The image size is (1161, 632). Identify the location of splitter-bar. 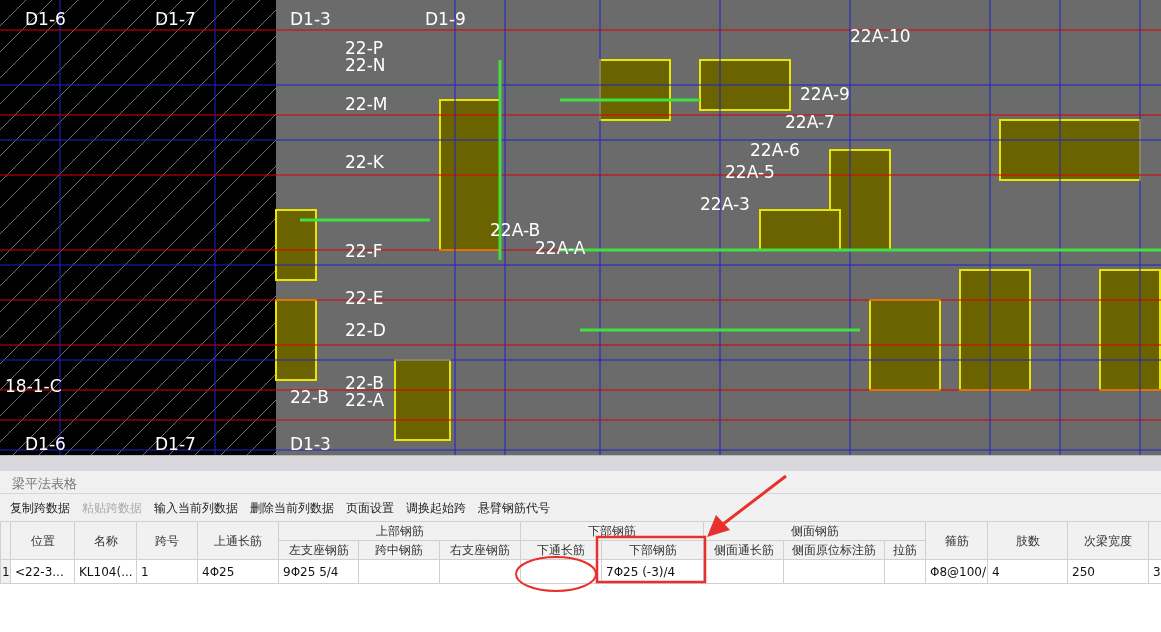
(580, 463).